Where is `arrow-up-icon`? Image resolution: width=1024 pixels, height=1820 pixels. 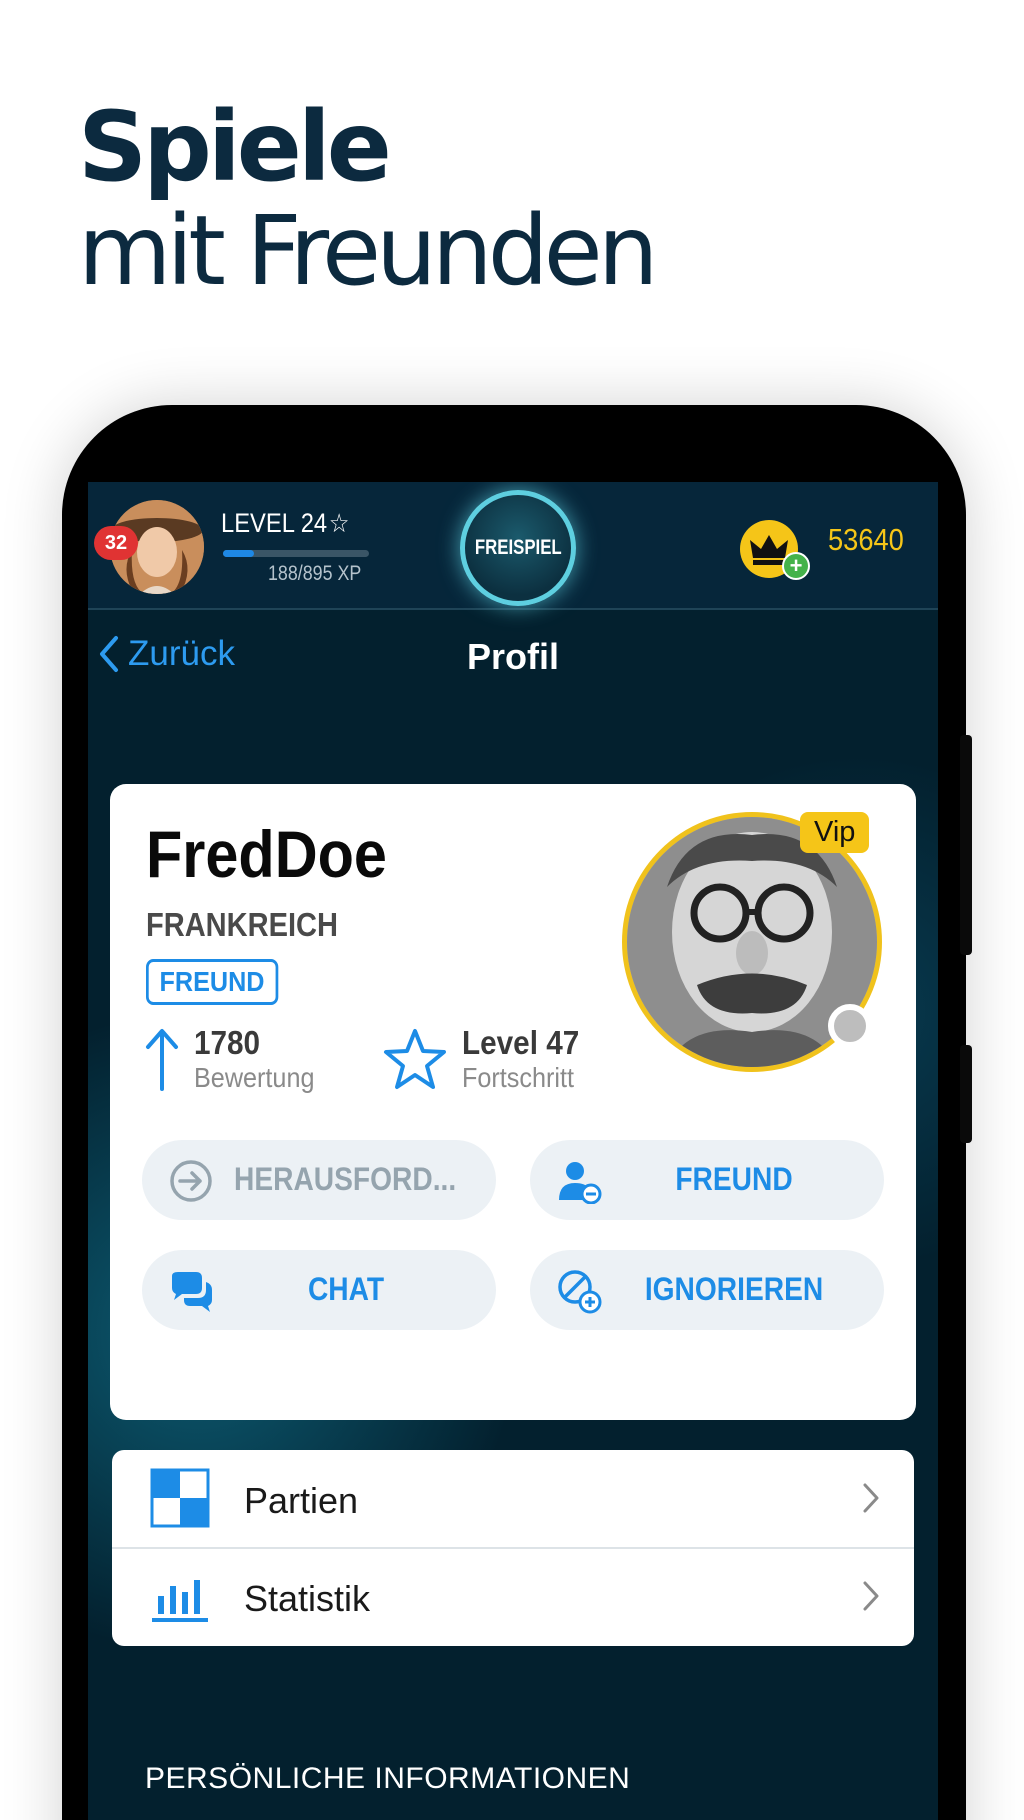 arrow-up-icon is located at coordinates (162, 1060).